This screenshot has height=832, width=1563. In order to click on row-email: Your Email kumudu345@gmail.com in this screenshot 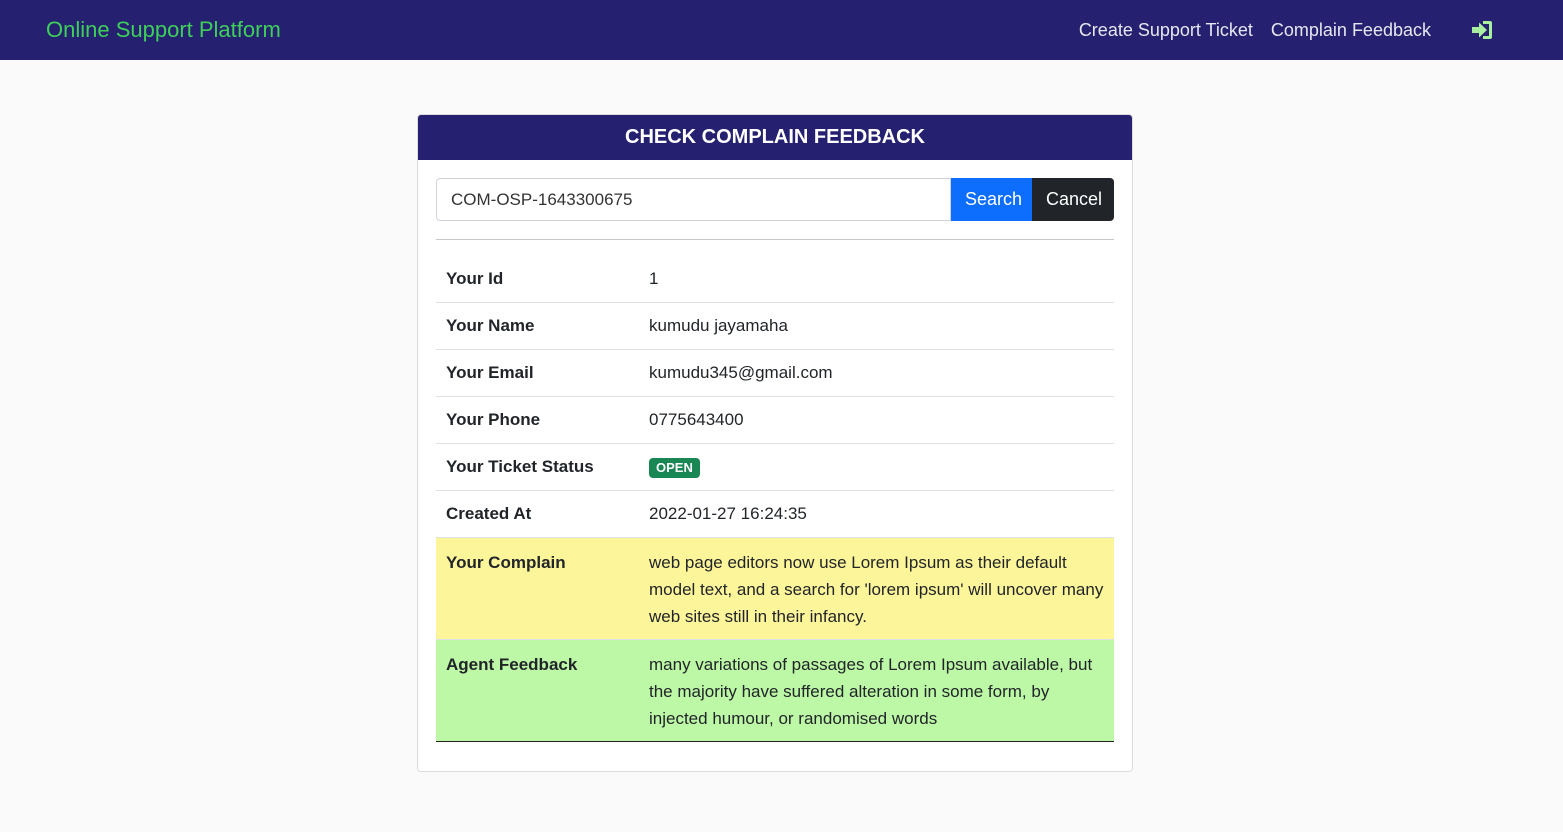, I will do `click(775, 373)`.